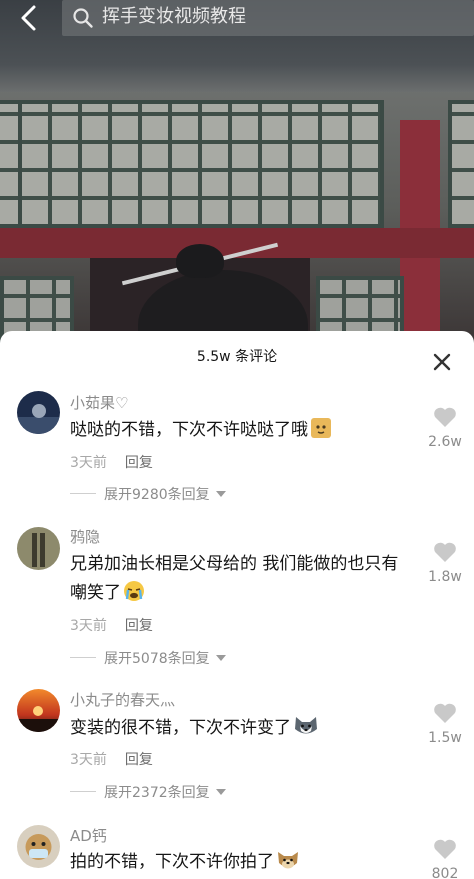 This screenshot has width=474, height=879. I want to click on username: AD钙, so click(88, 836).